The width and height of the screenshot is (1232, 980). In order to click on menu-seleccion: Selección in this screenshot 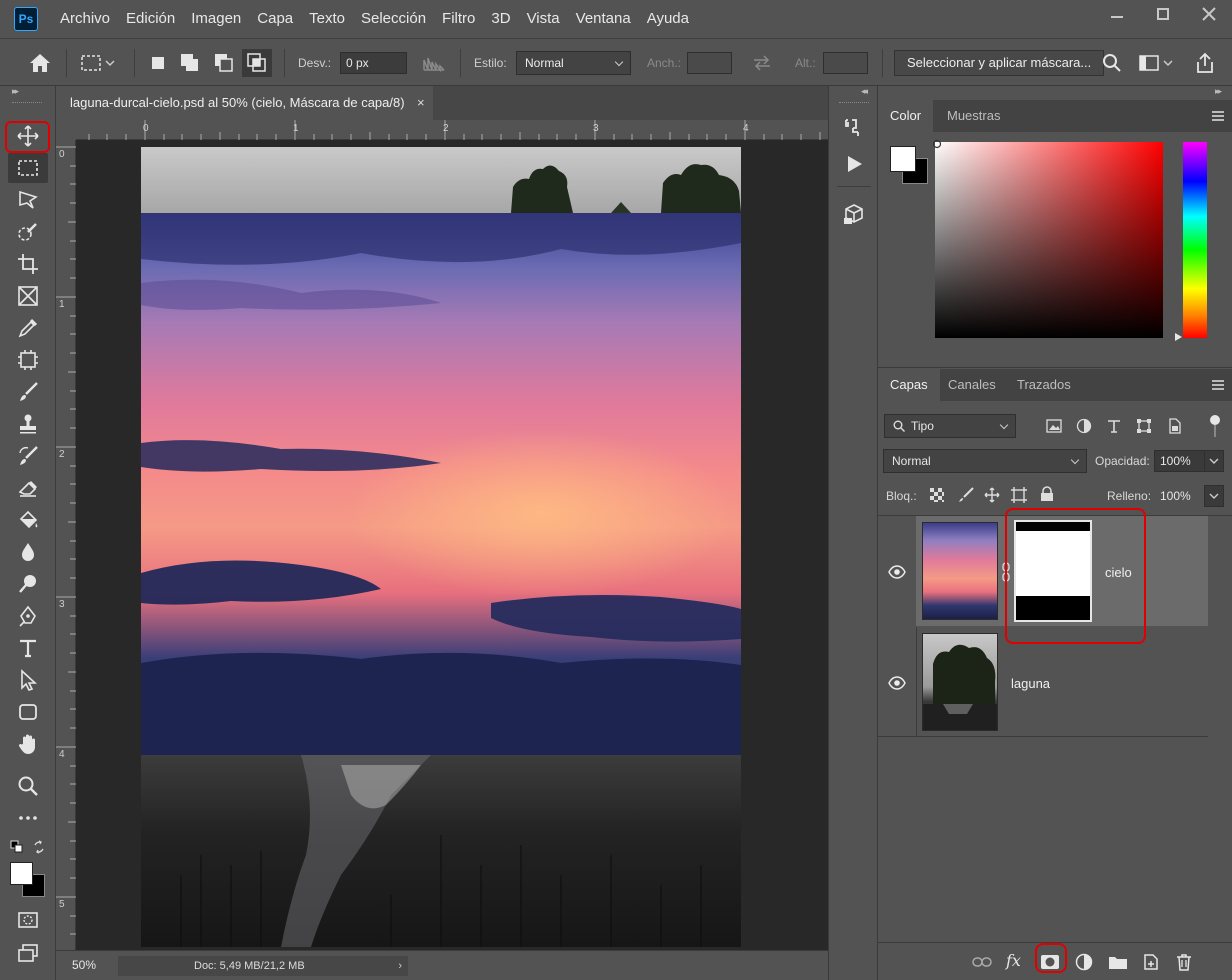, I will do `click(393, 19)`.